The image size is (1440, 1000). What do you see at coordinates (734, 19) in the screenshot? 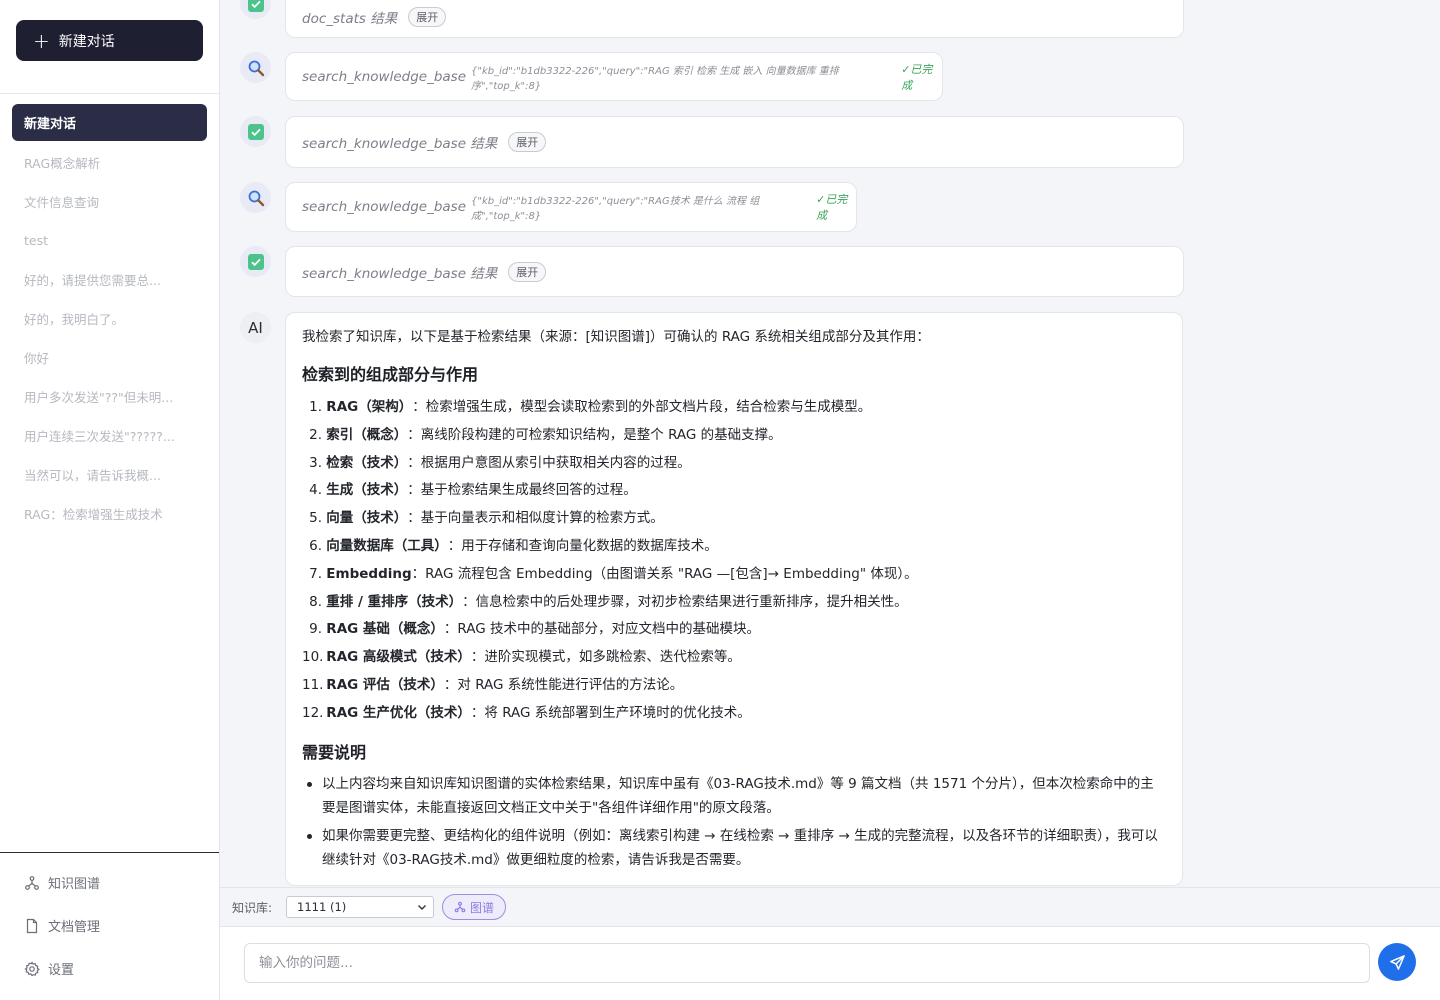
I see `tool-result-card: doc_stats 结果 展开` at bounding box center [734, 19].